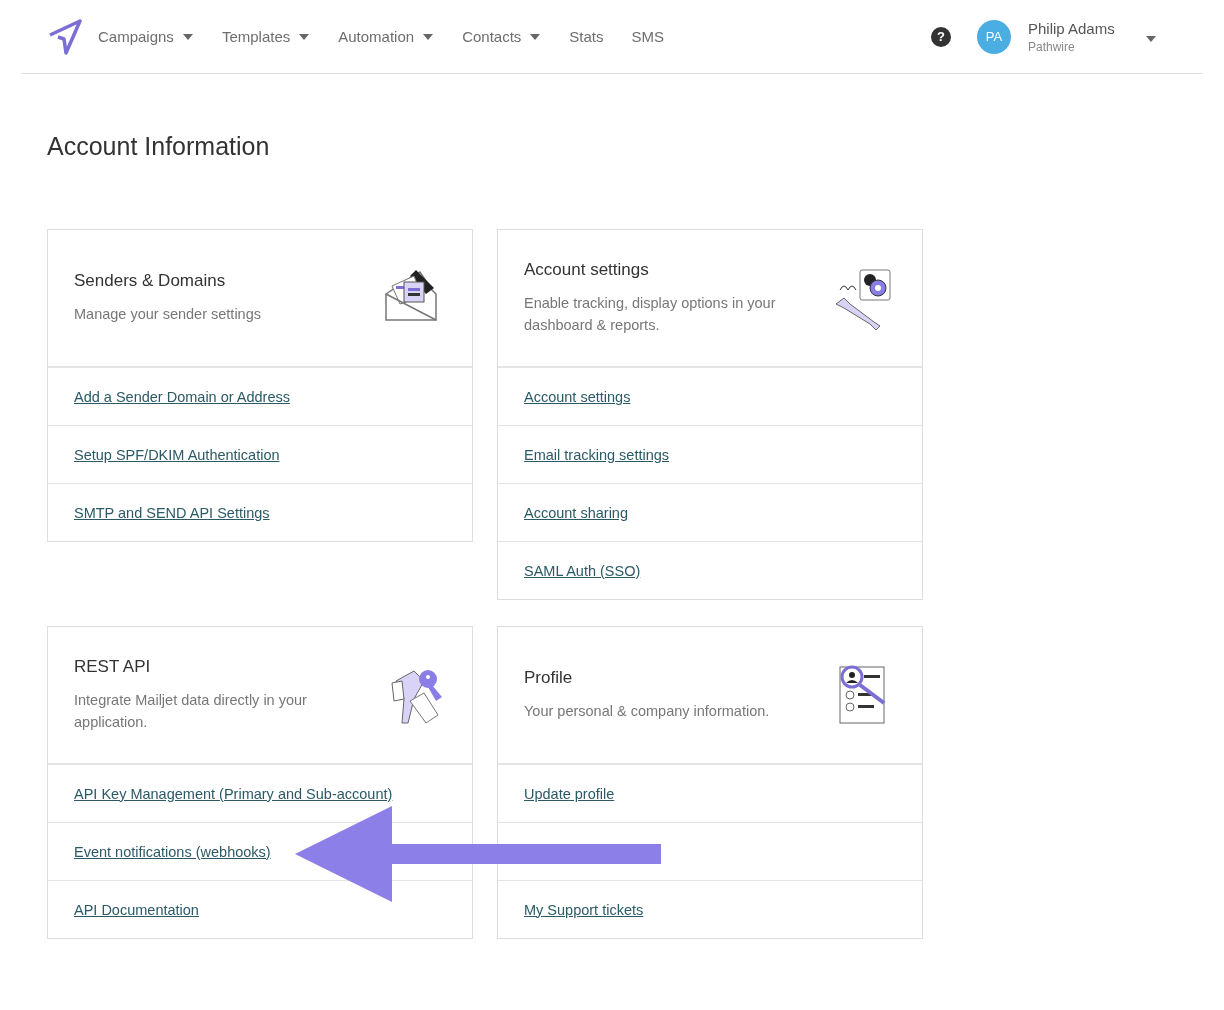 The width and height of the screenshot is (1224, 1010). I want to click on settings-link: SAML Auth (SSO), so click(582, 570).